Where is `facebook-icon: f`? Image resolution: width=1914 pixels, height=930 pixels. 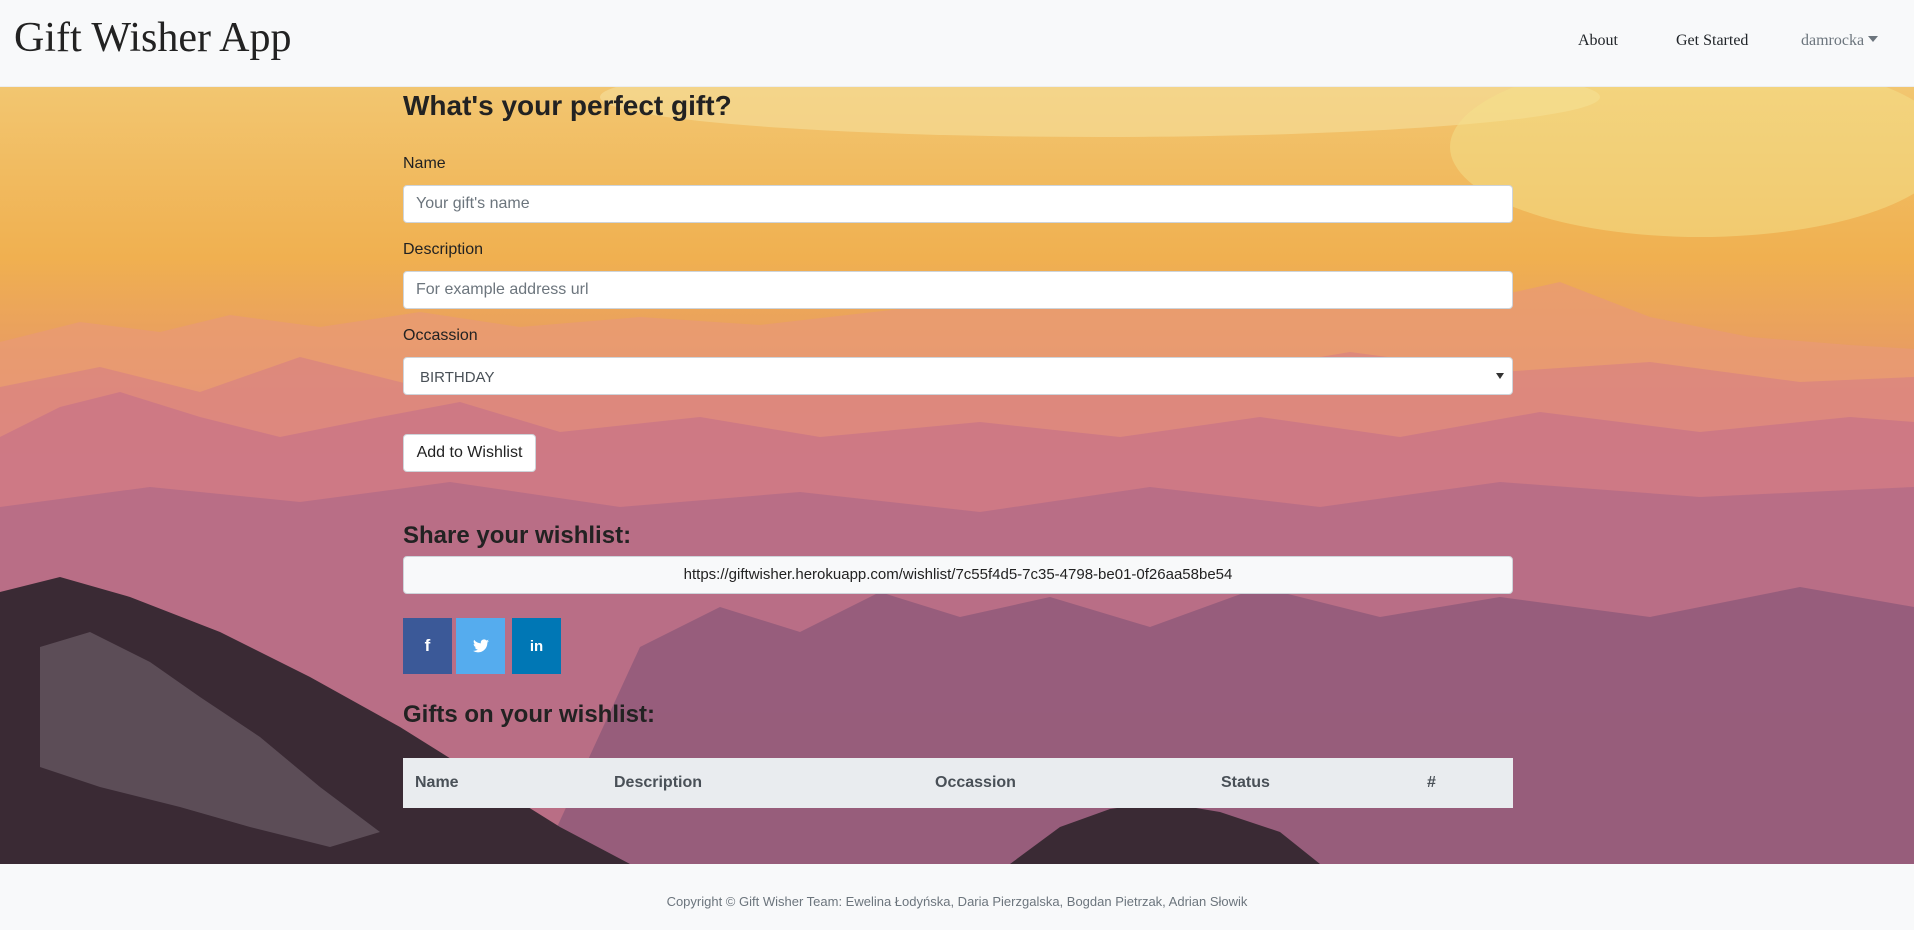 facebook-icon: f is located at coordinates (427, 645).